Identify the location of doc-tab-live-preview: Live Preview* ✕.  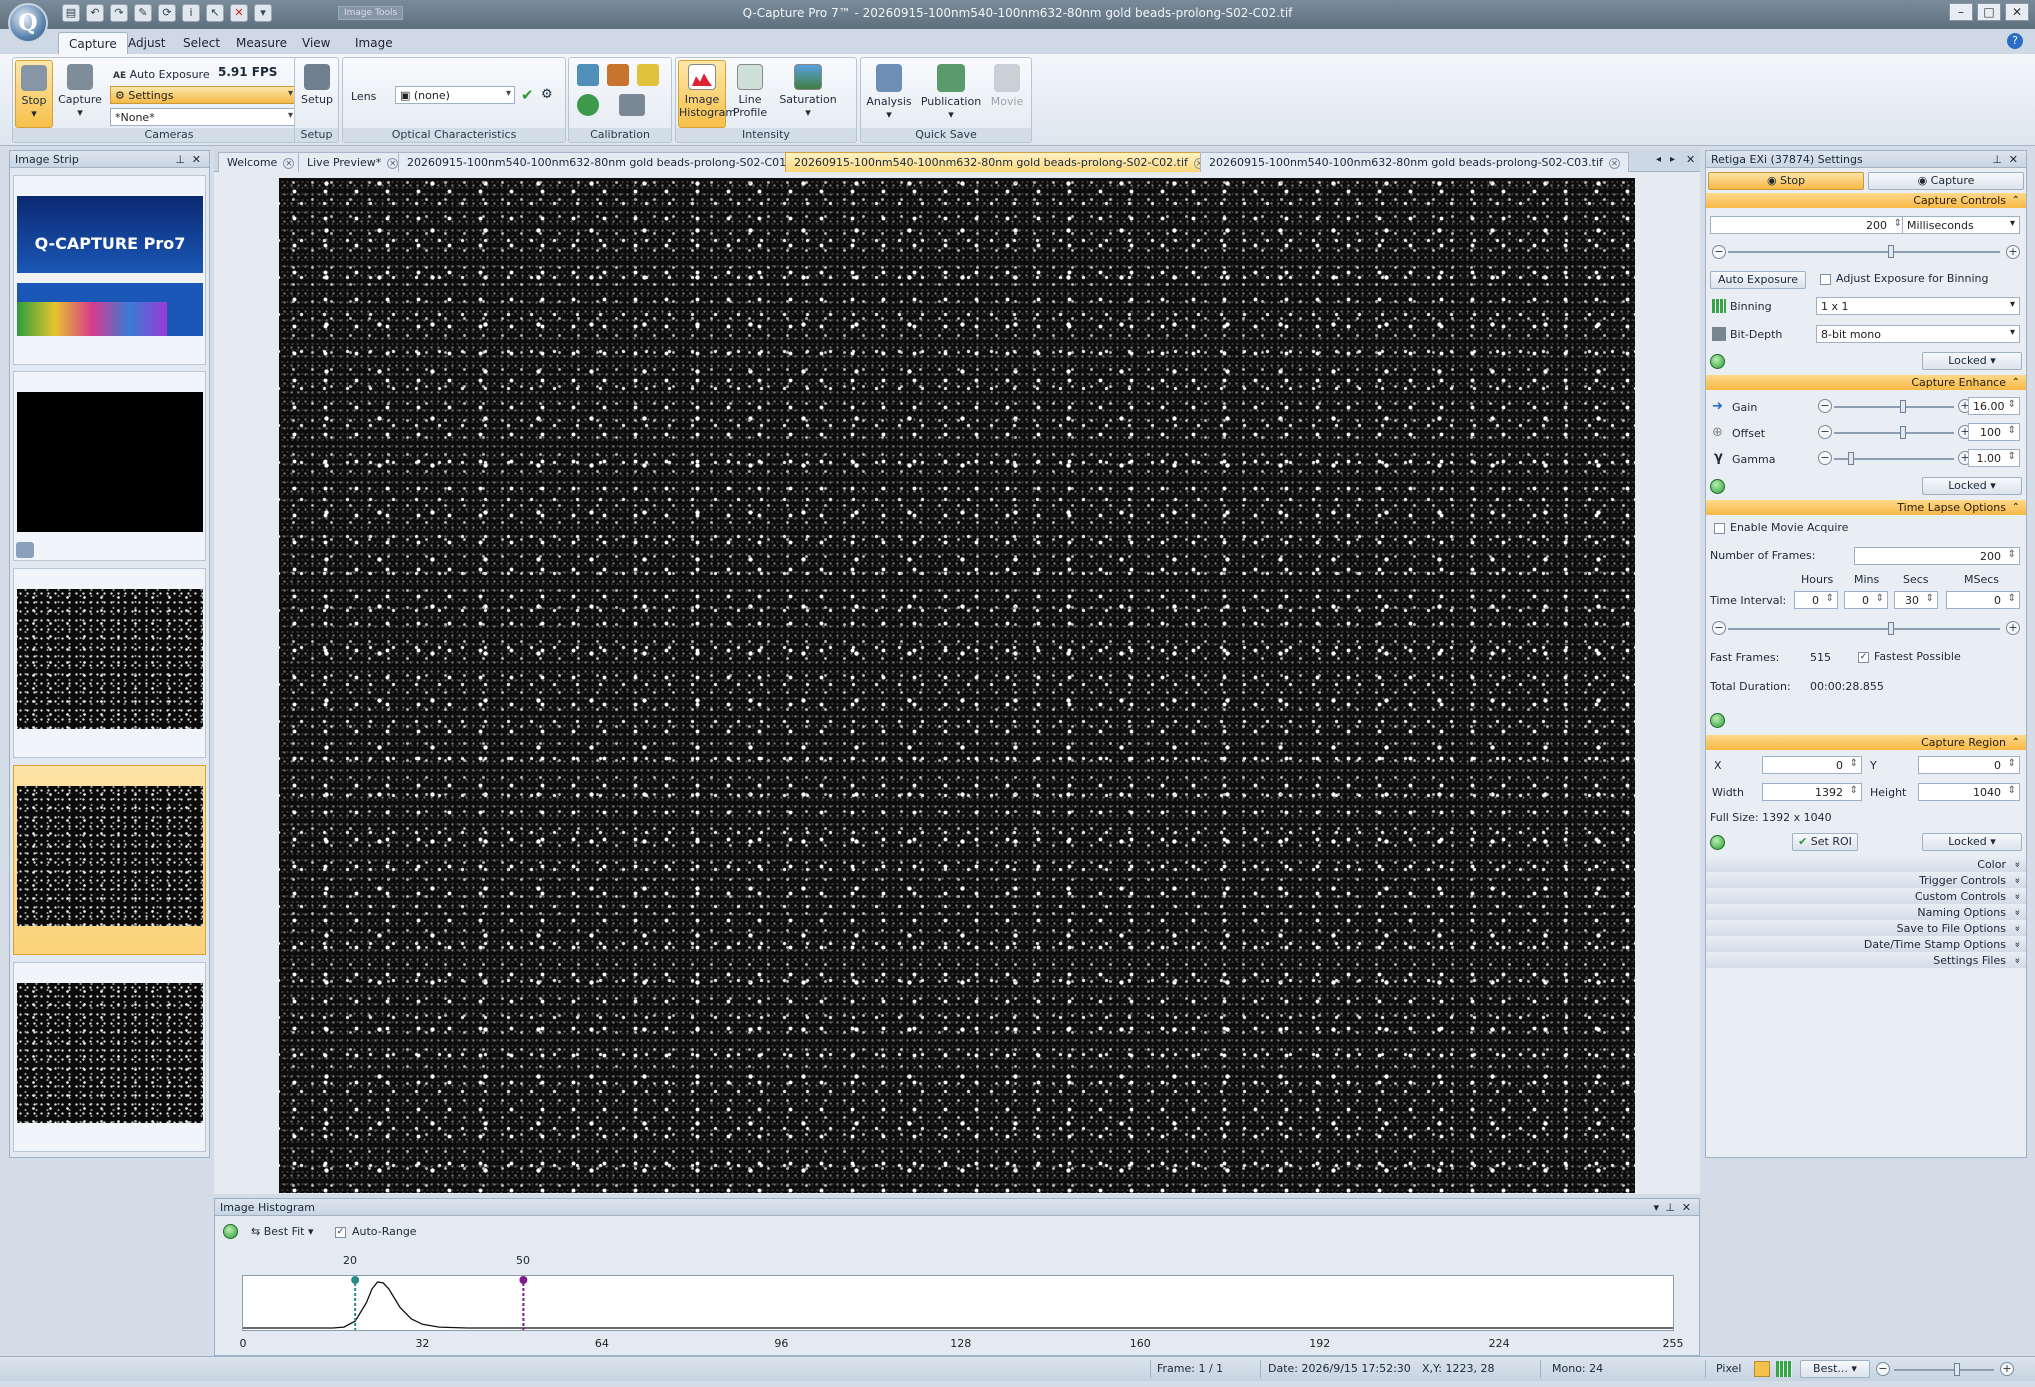
(353, 162).